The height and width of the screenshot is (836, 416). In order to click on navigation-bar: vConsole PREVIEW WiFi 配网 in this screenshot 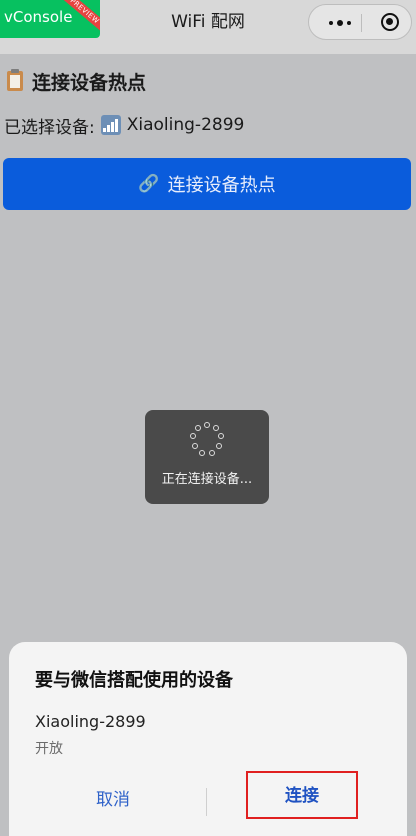, I will do `click(208, 27)`.